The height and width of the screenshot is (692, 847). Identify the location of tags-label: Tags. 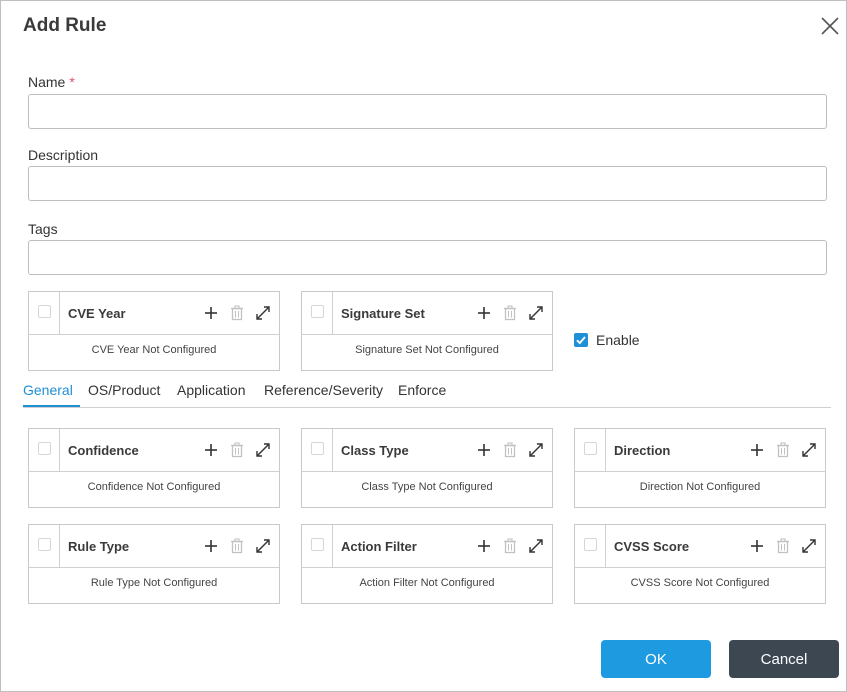
(43, 229).